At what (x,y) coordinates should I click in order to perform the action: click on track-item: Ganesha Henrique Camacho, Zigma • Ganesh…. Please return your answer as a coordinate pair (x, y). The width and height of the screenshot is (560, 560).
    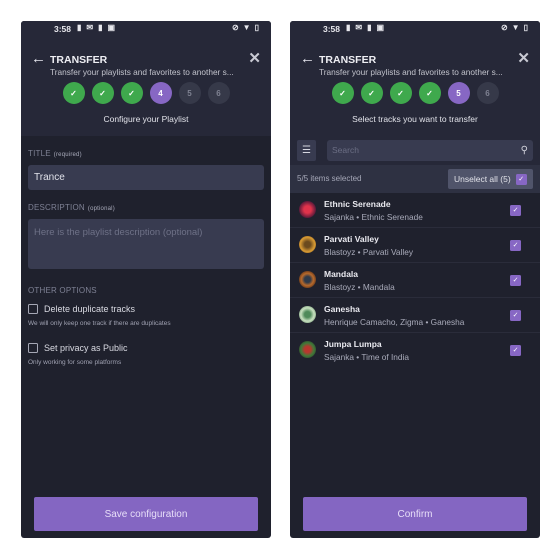
    Looking at the image, I should click on (415, 315).